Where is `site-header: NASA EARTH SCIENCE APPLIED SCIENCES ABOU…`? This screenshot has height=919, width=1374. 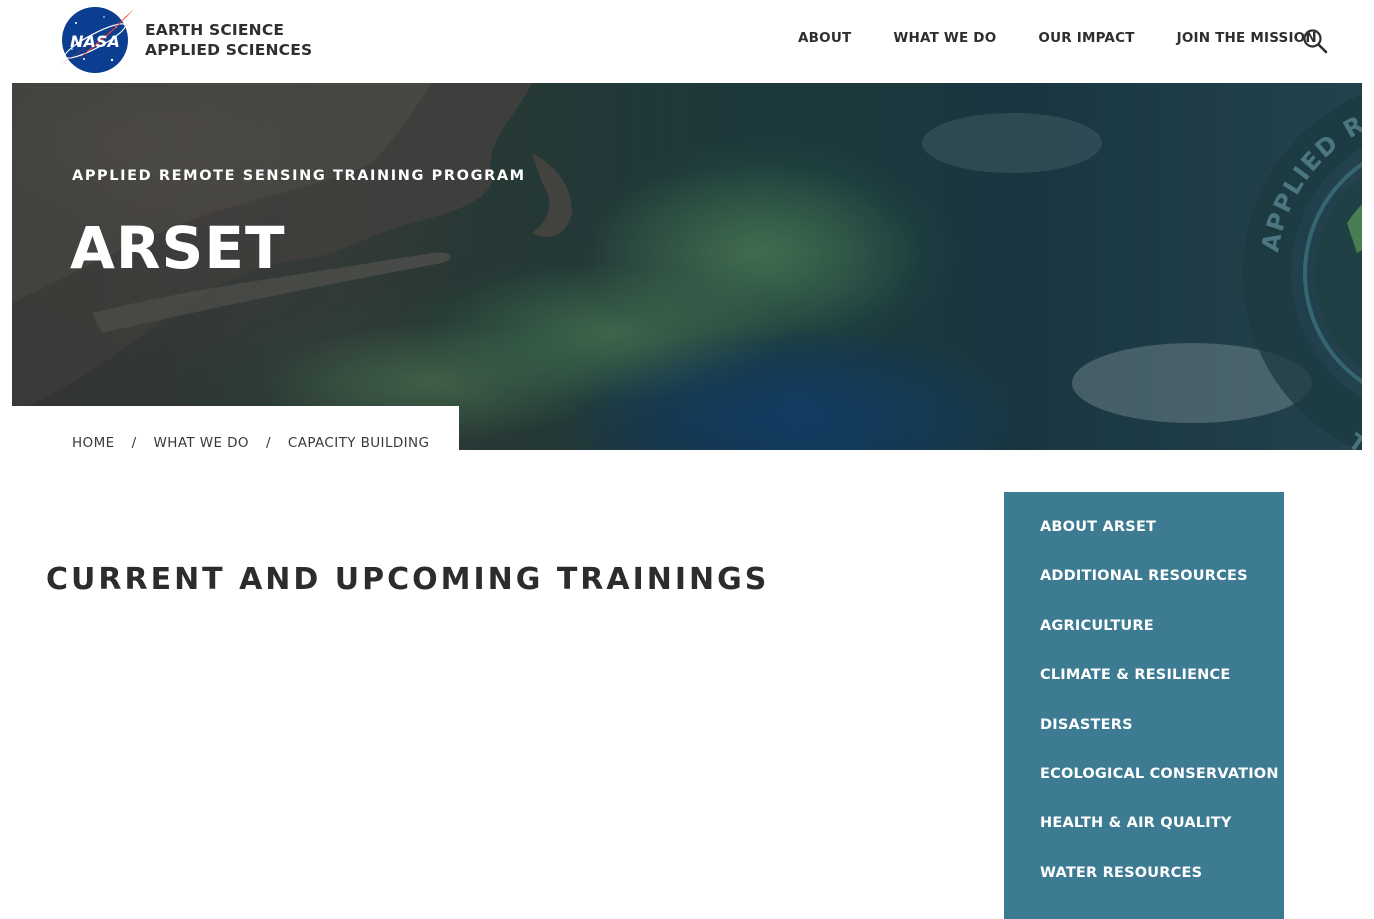
site-header: NASA EARTH SCIENCE APPLIED SCIENCES ABOU… is located at coordinates (687, 41).